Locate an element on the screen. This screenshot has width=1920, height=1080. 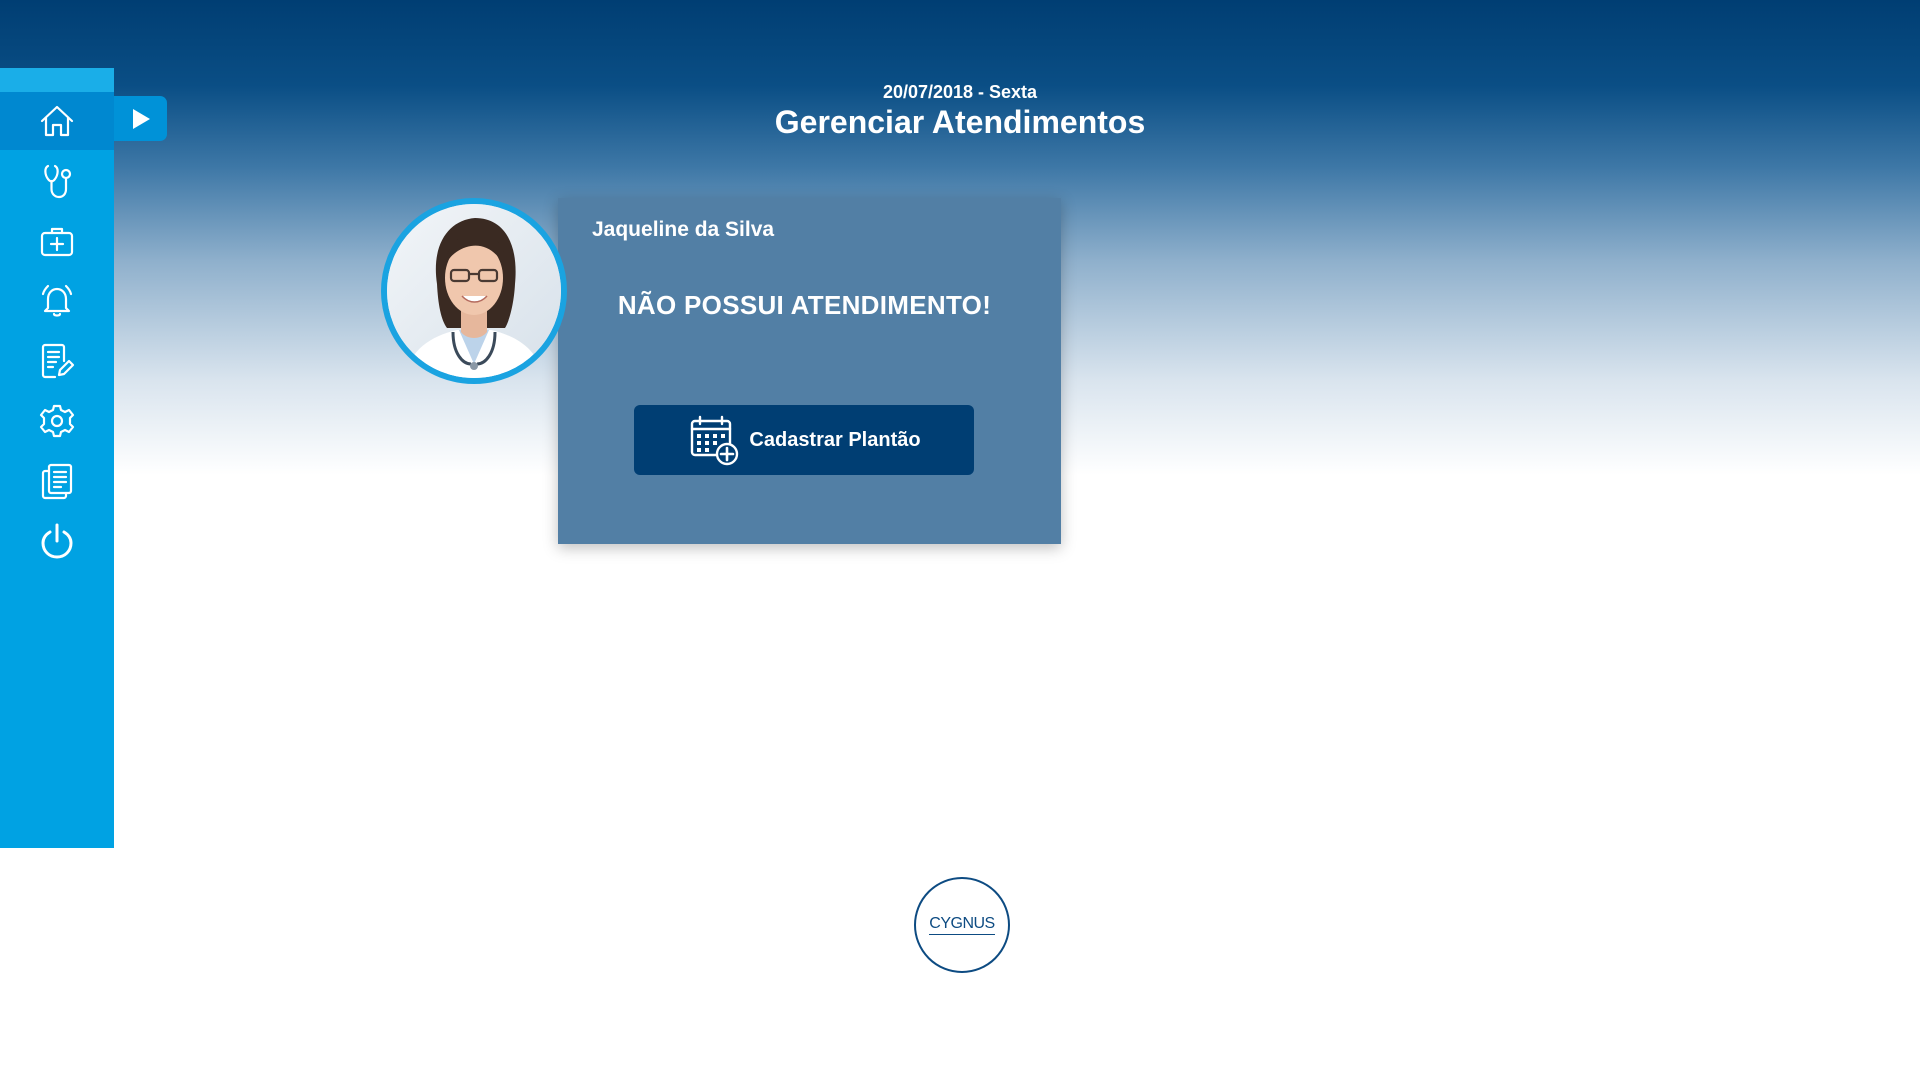
document-edit-icon is located at coordinates (58, 361).